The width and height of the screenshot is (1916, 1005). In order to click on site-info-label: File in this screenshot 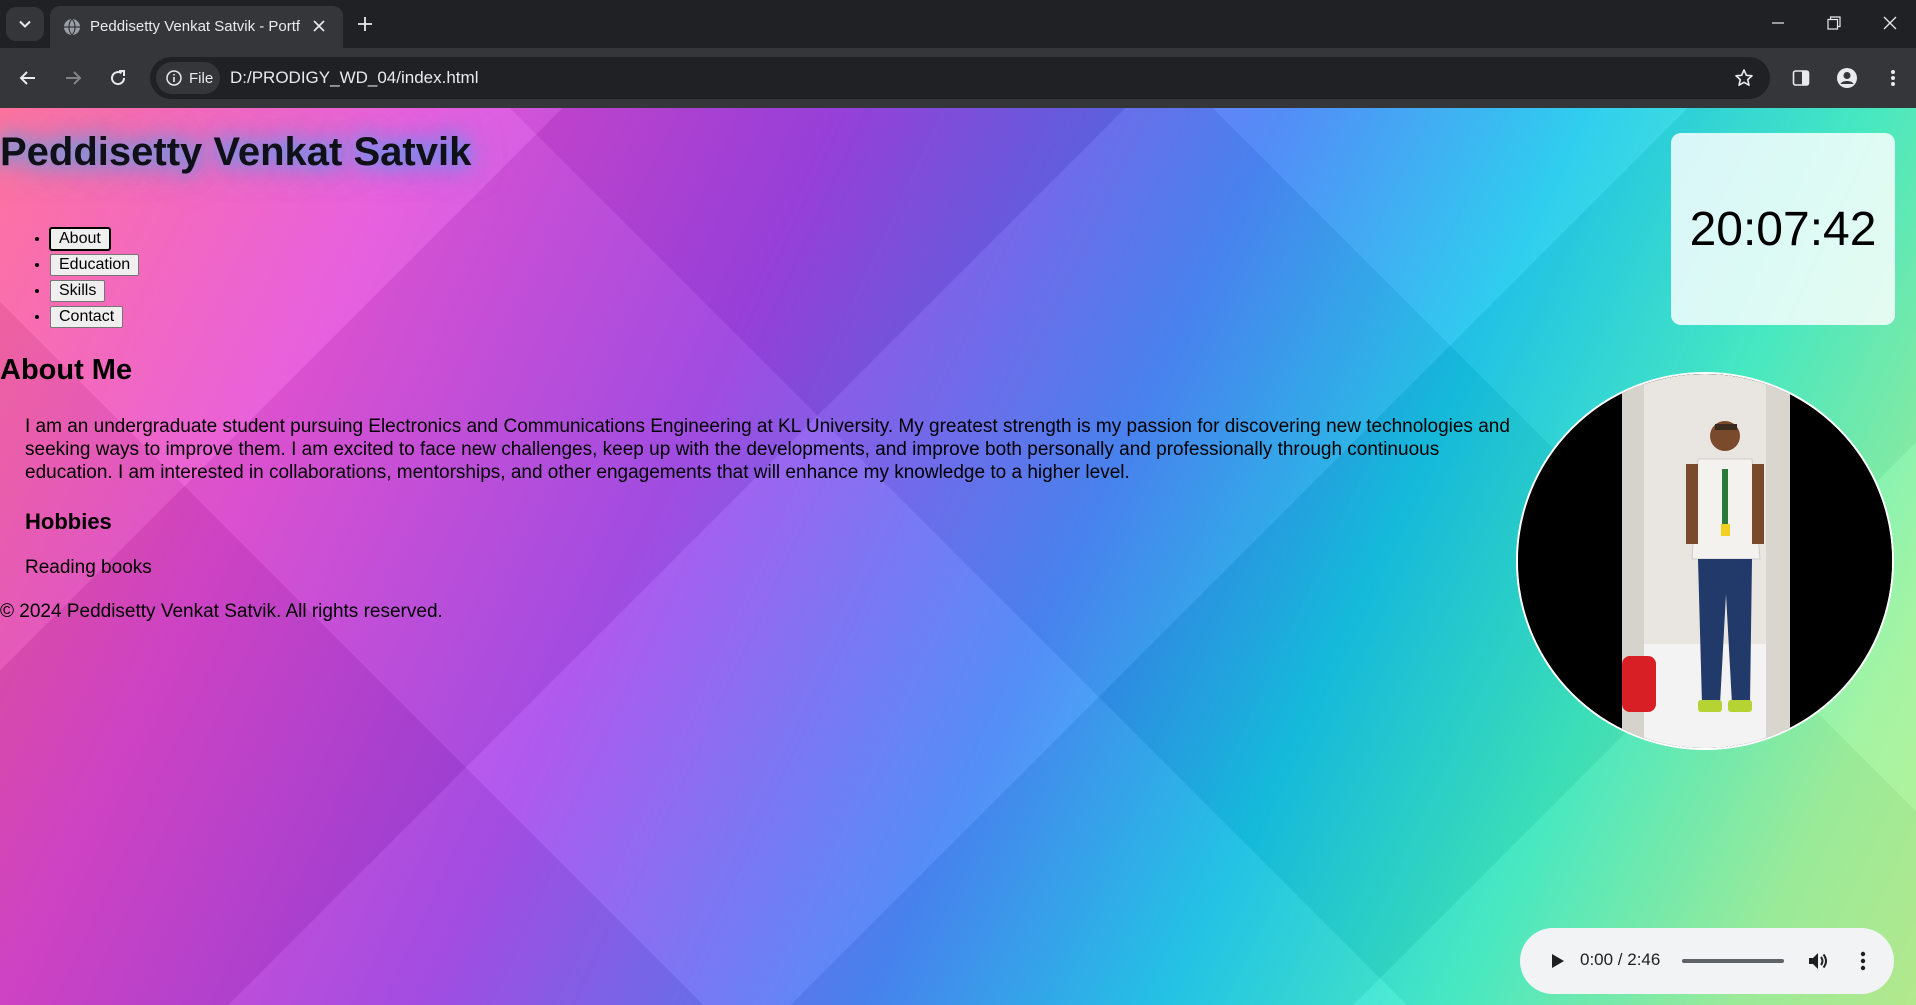, I will do `click(201, 78)`.